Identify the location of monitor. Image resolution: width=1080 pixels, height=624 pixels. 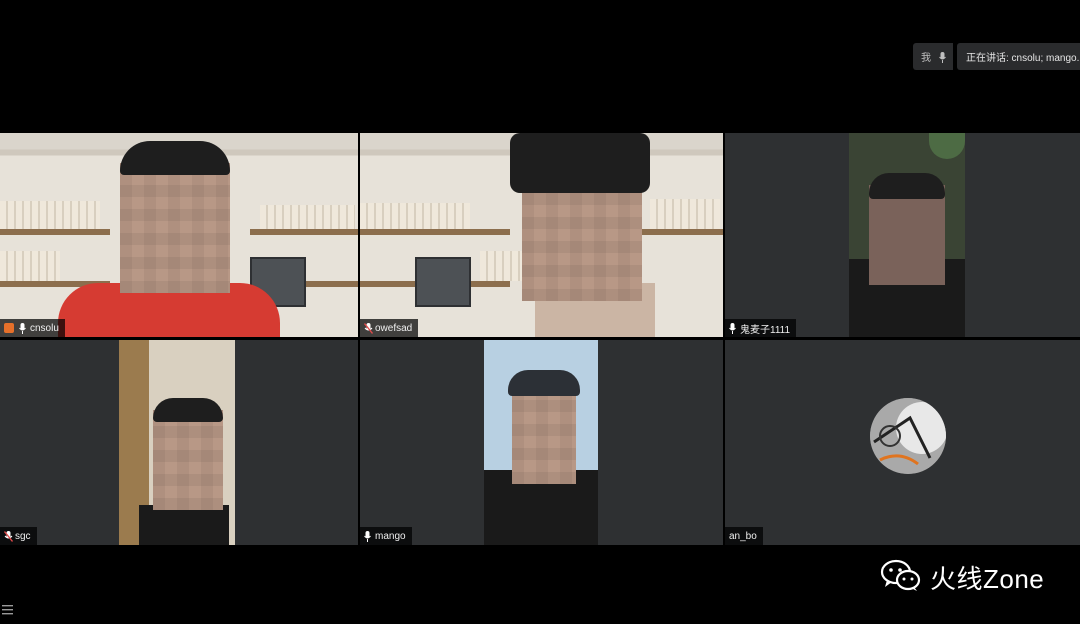
(443, 282).